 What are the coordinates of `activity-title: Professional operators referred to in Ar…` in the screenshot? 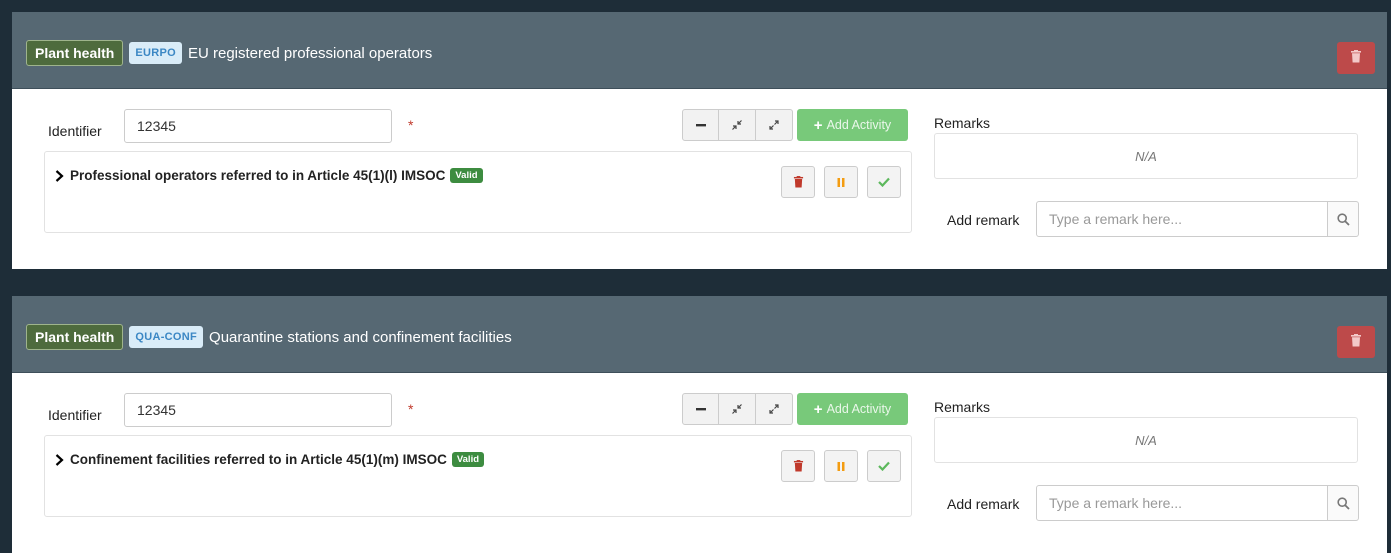 It's located at (258, 175).